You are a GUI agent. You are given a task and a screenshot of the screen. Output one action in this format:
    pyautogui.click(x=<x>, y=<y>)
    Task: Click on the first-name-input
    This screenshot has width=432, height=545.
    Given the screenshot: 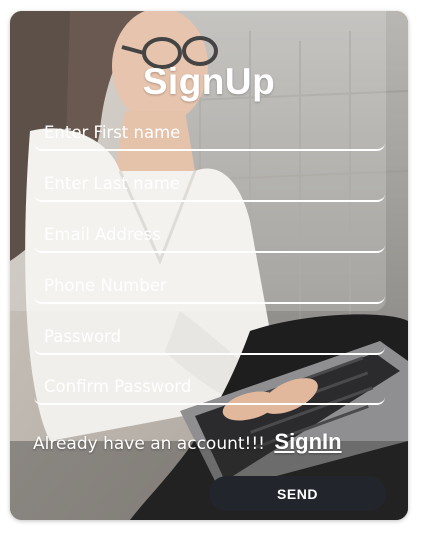 What is the action you would take?
    pyautogui.click(x=209, y=133)
    